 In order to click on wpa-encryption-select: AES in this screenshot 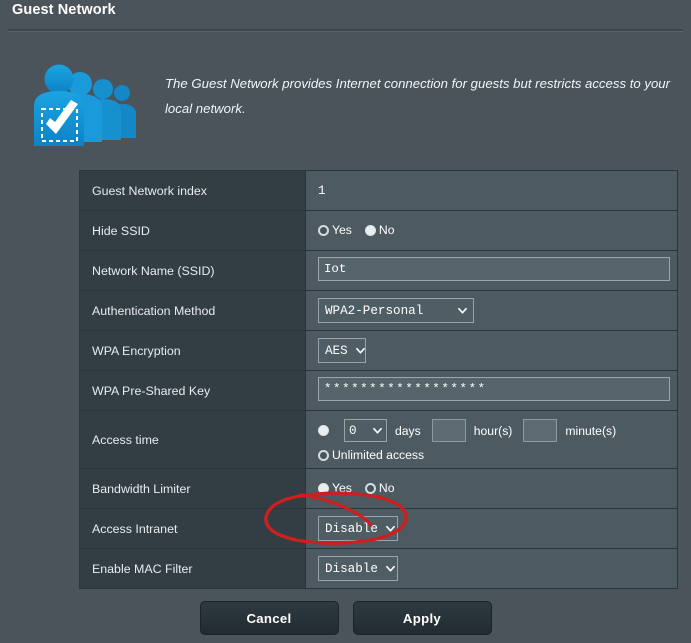, I will do `click(342, 350)`.